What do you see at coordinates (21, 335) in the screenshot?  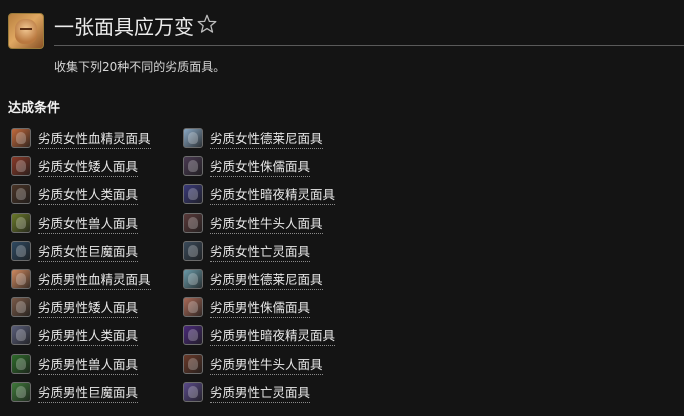 I see `human-male-mask-icon` at bounding box center [21, 335].